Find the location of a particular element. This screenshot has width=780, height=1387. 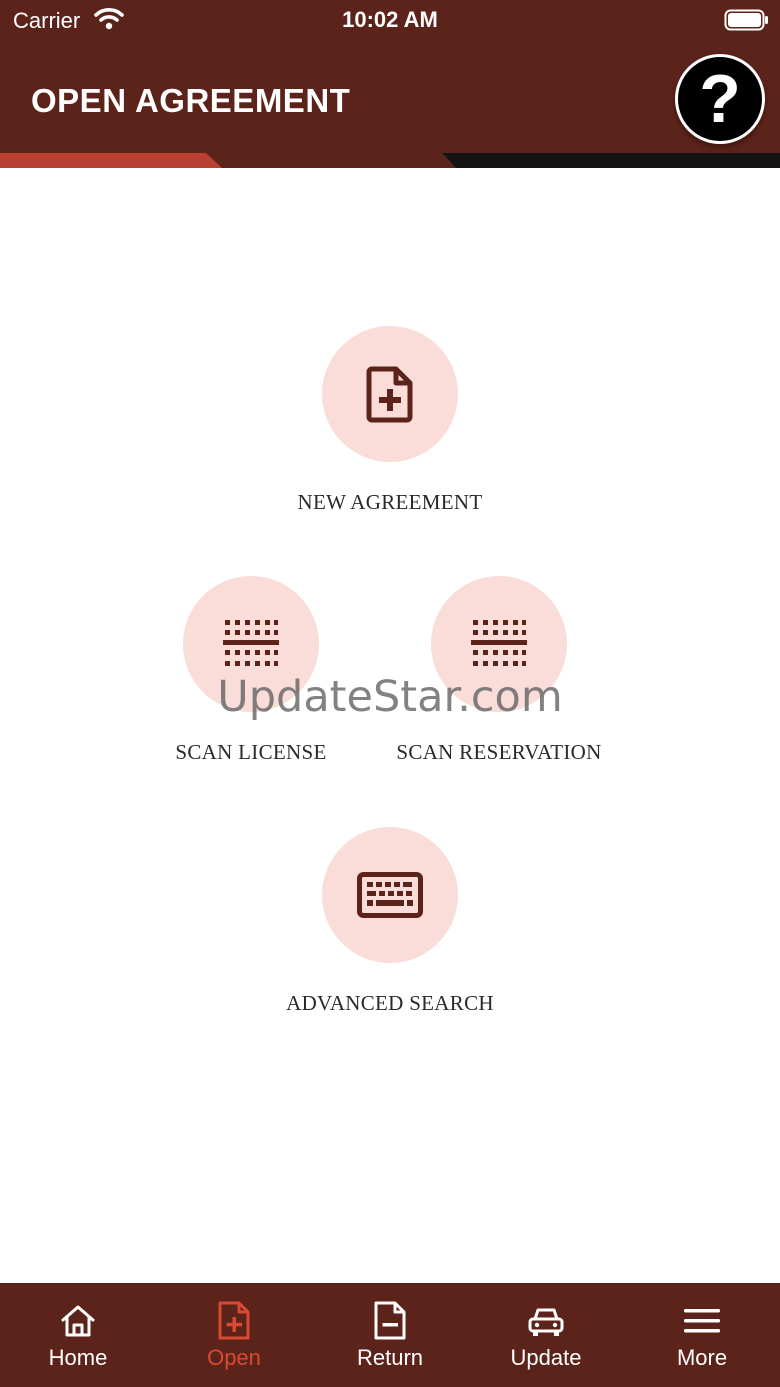

menu-icon is located at coordinates (702, 1321).